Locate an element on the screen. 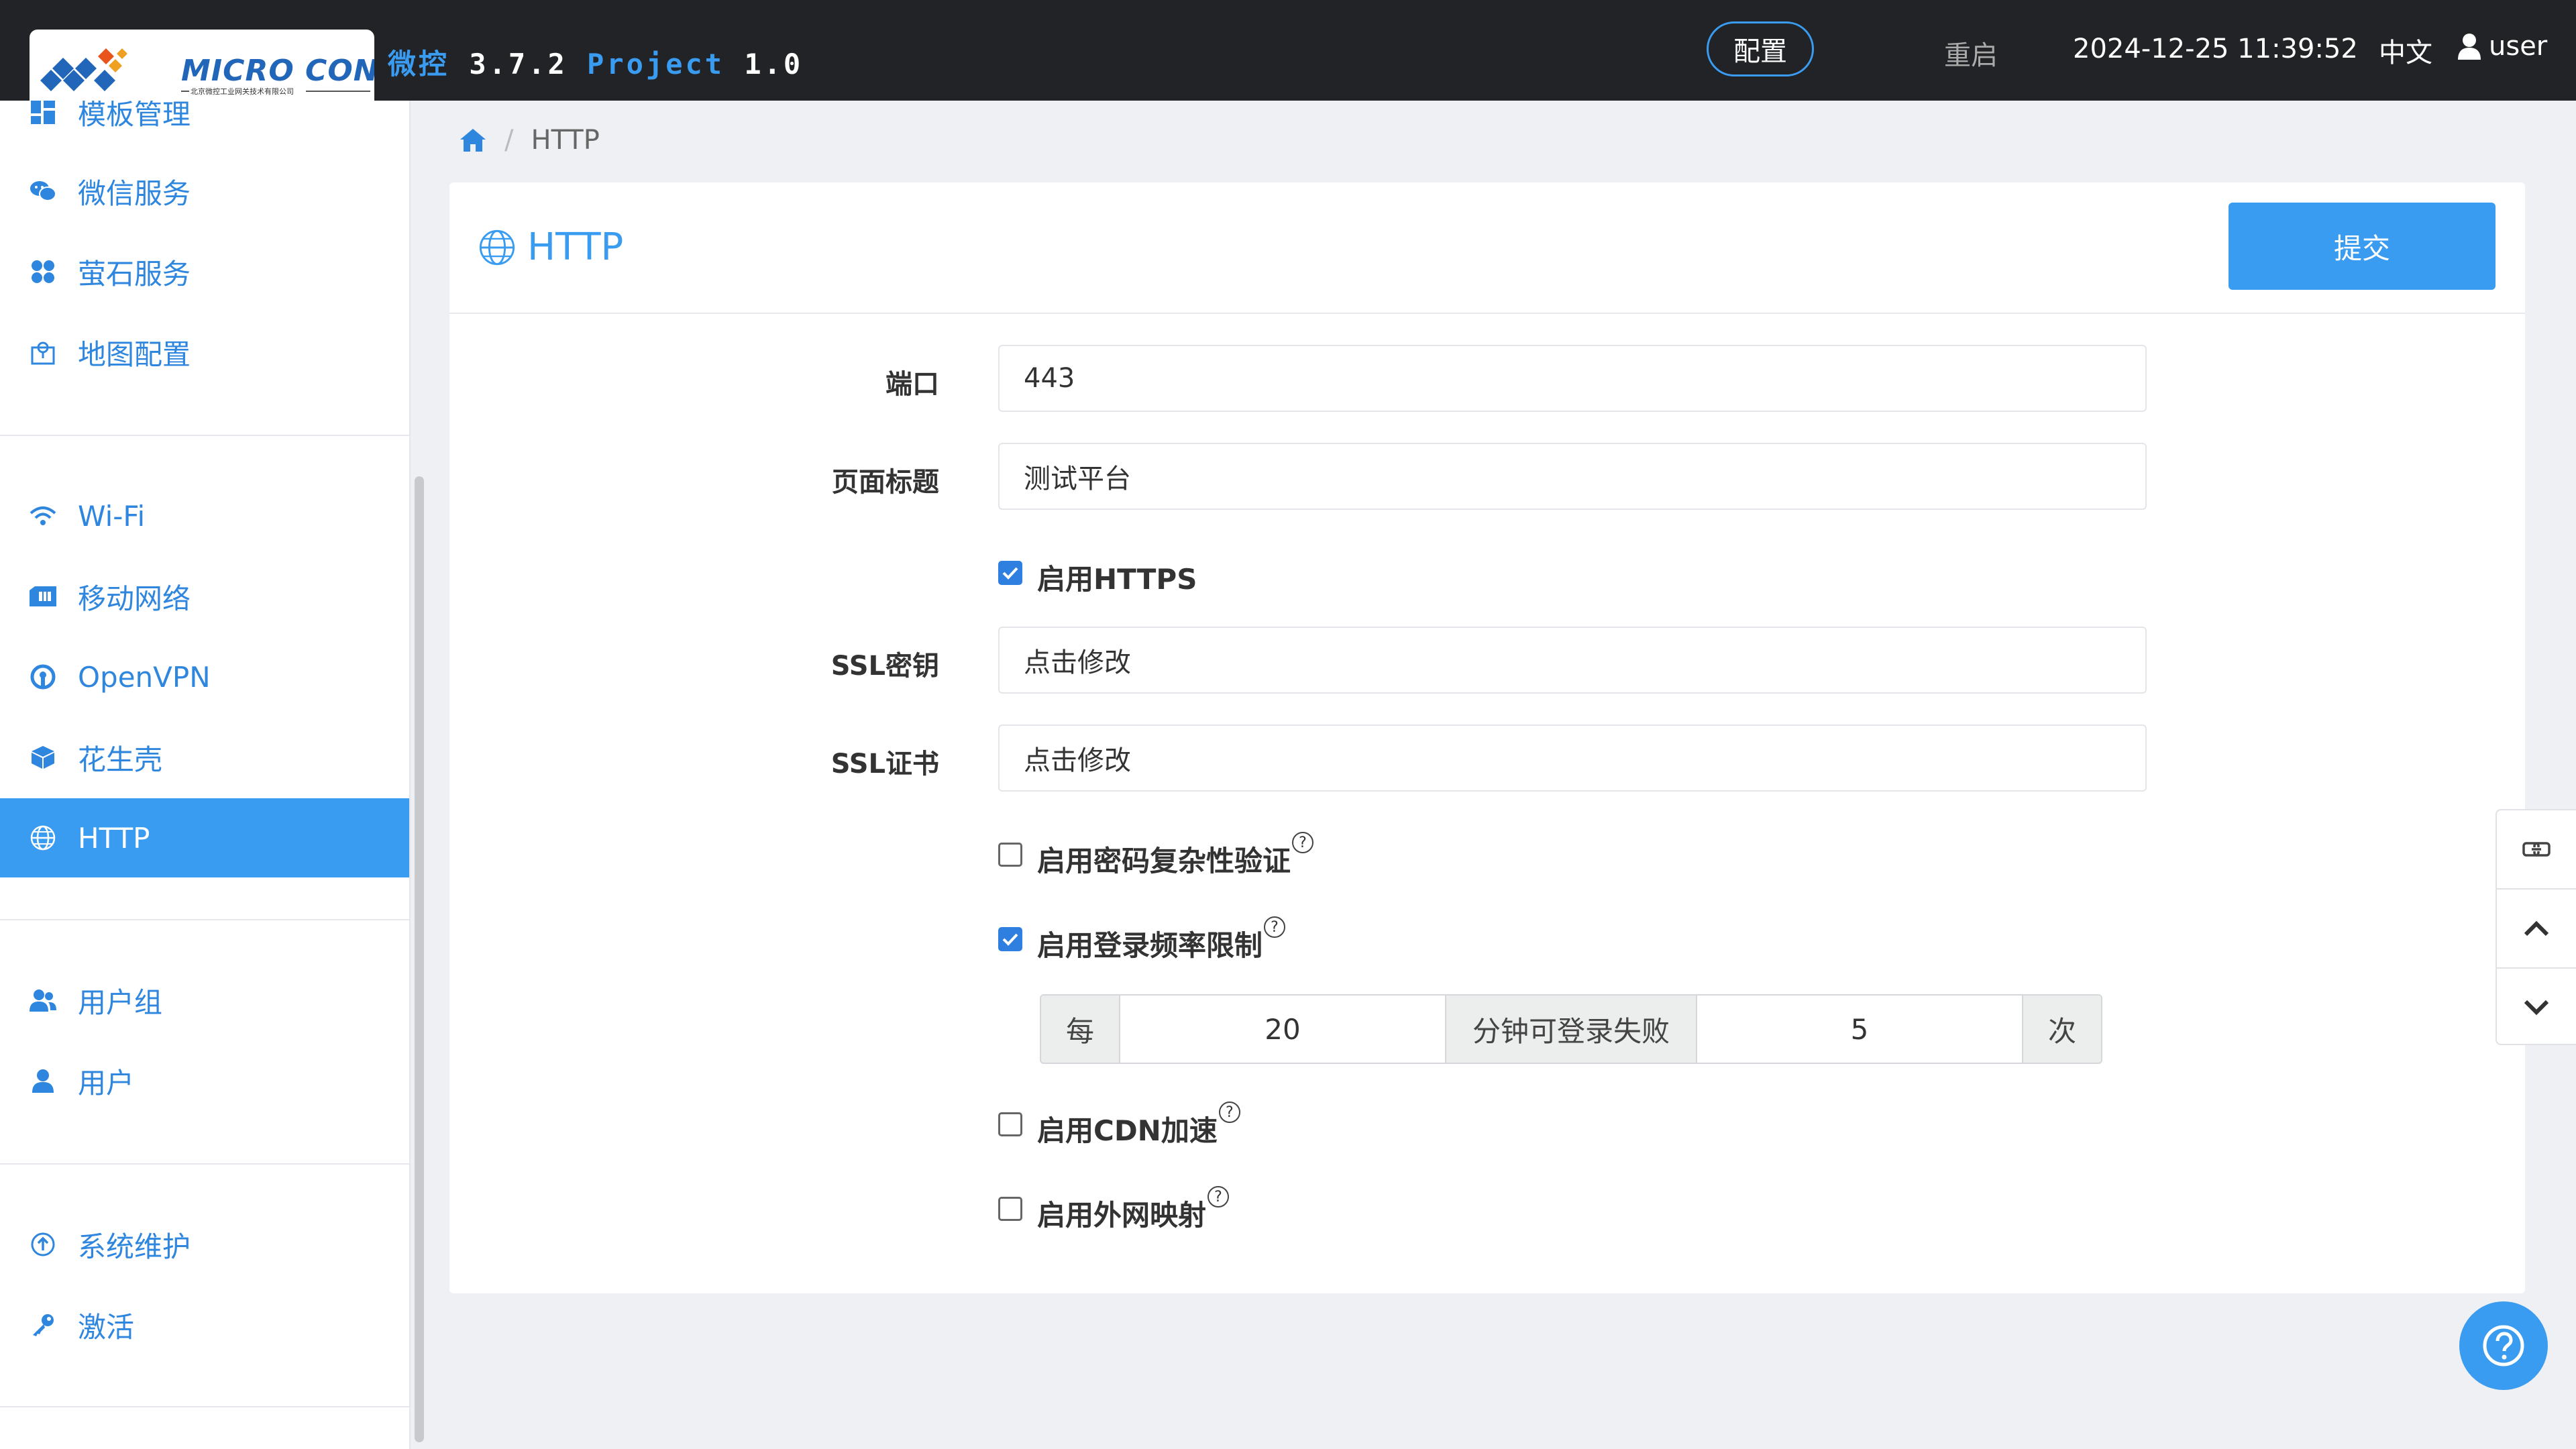  sidebar-item-label: 微信服务 is located at coordinates (134, 193).